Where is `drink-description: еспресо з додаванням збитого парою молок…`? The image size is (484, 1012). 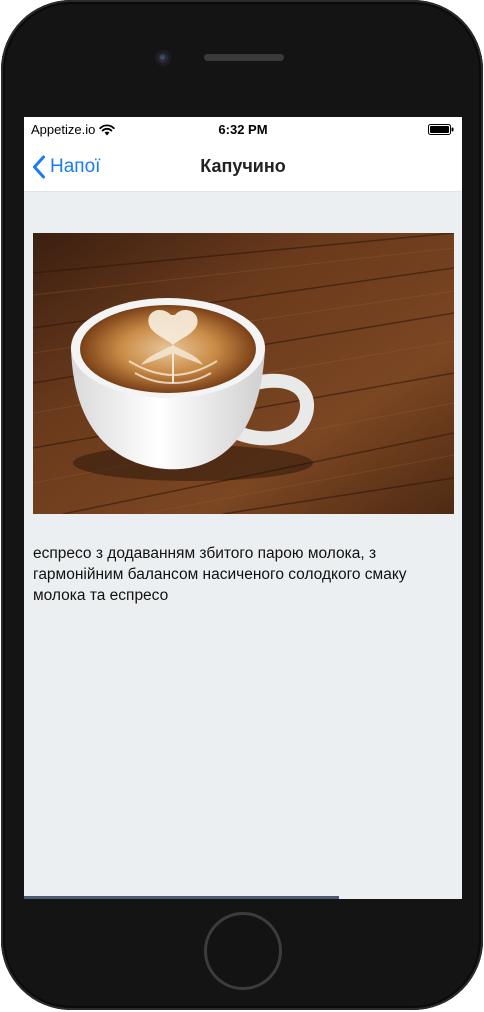 drink-description: еспресо з додаванням збитого парою молок… is located at coordinates (220, 574).